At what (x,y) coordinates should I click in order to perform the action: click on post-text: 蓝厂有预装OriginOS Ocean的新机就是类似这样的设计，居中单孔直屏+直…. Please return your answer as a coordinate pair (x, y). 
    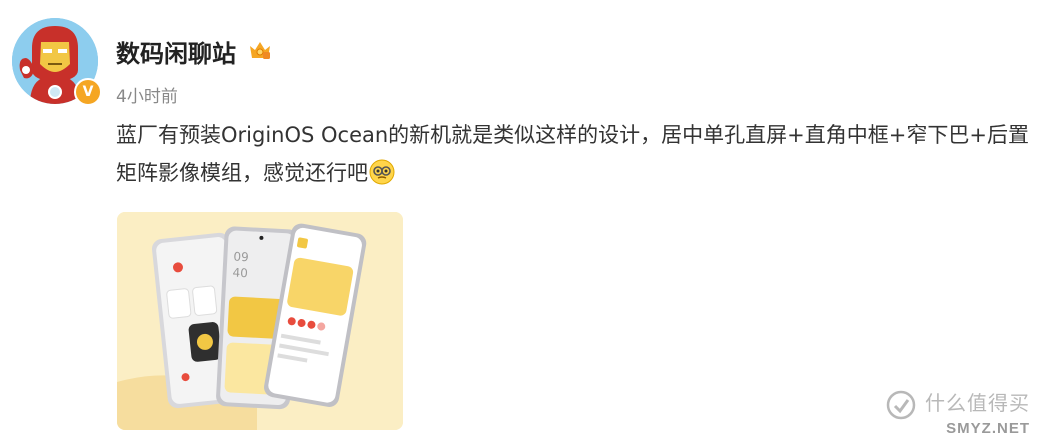
    Looking at the image, I should click on (572, 154).